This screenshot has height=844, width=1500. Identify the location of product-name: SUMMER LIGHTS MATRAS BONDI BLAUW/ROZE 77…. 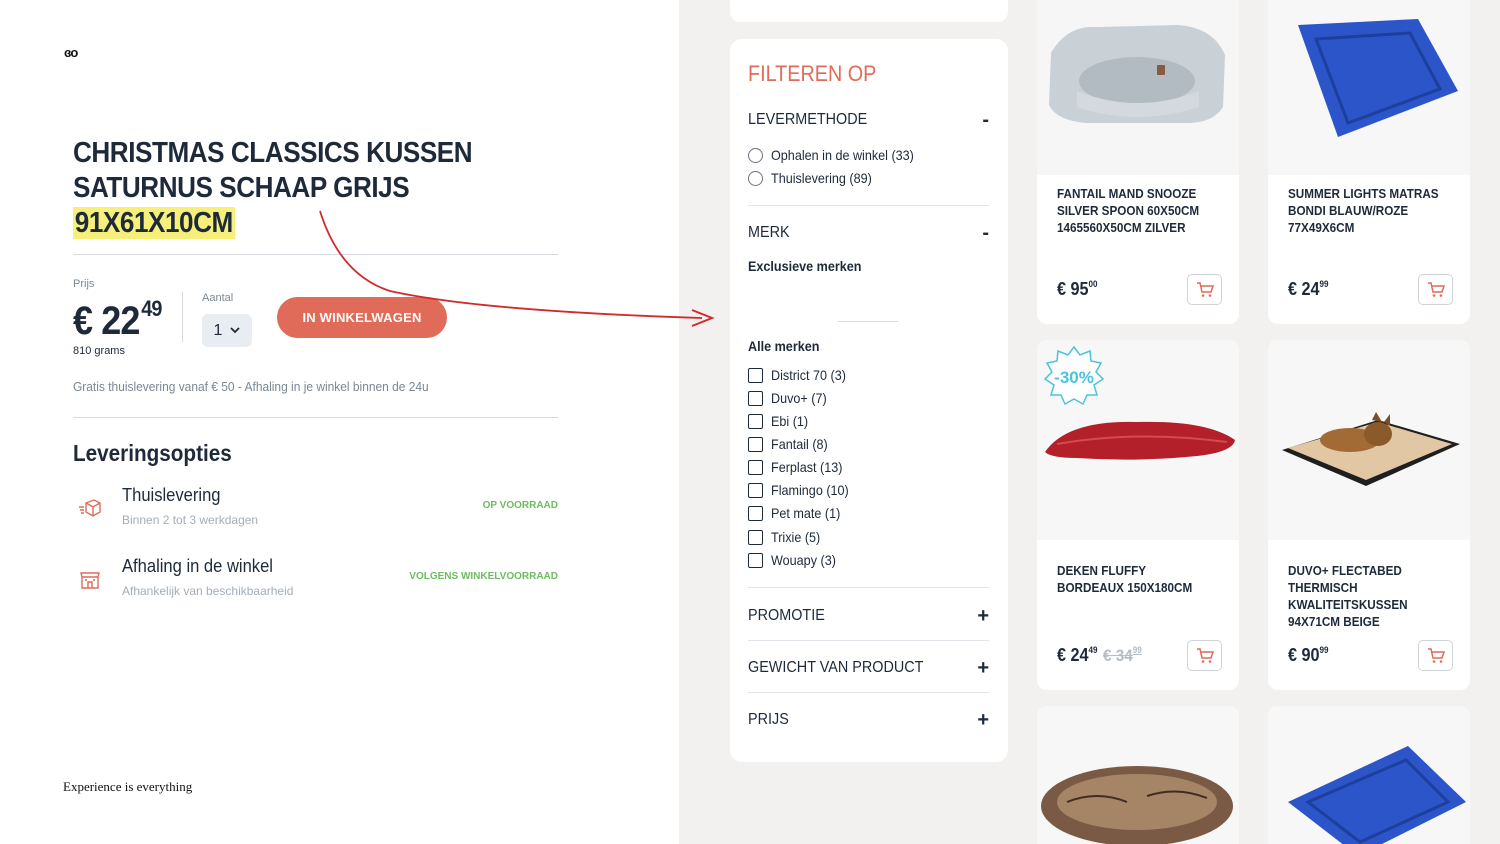
(1367, 210).